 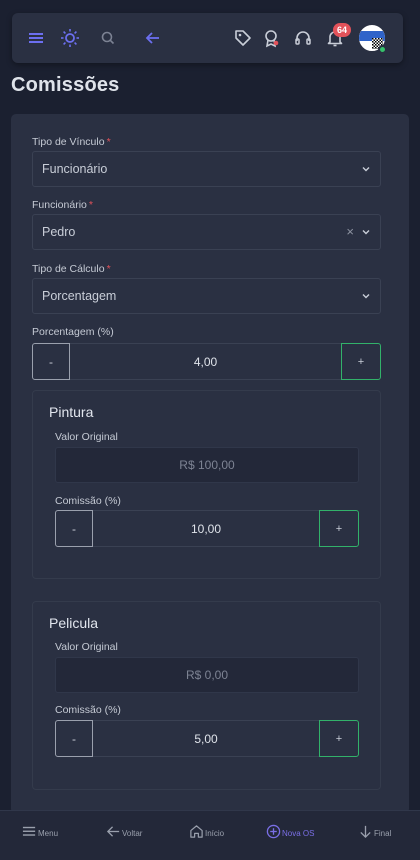 I want to click on tipo-vinculo-label-text: Tipo de Vínculo, so click(x=68, y=142).